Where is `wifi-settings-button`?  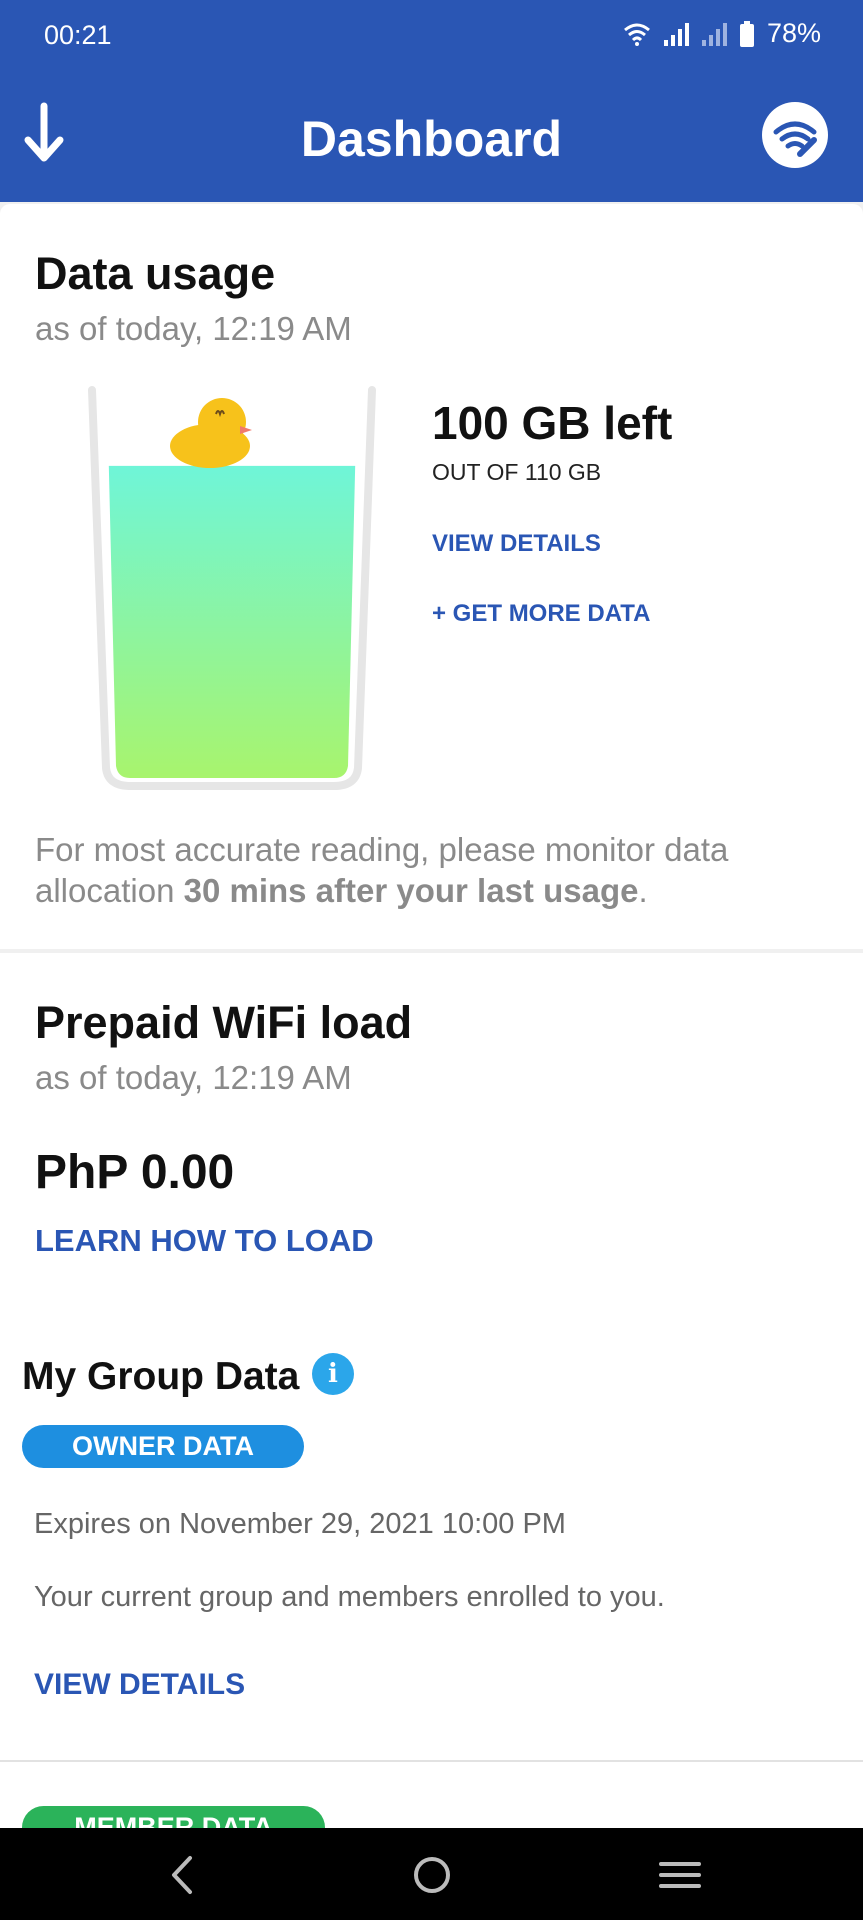 wifi-settings-button is located at coordinates (795, 135).